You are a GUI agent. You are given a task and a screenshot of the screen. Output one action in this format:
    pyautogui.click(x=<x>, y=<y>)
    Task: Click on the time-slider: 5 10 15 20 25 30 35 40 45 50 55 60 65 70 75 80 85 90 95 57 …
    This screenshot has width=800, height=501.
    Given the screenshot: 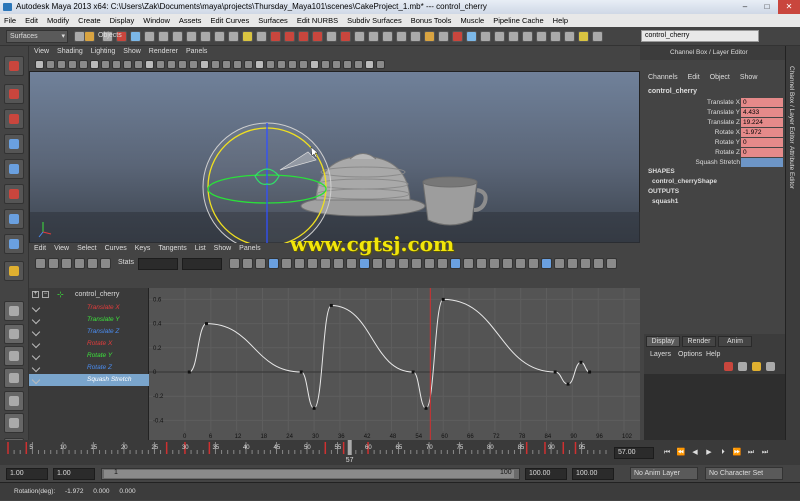 What is the action you would take?
    pyautogui.click(x=400, y=452)
    